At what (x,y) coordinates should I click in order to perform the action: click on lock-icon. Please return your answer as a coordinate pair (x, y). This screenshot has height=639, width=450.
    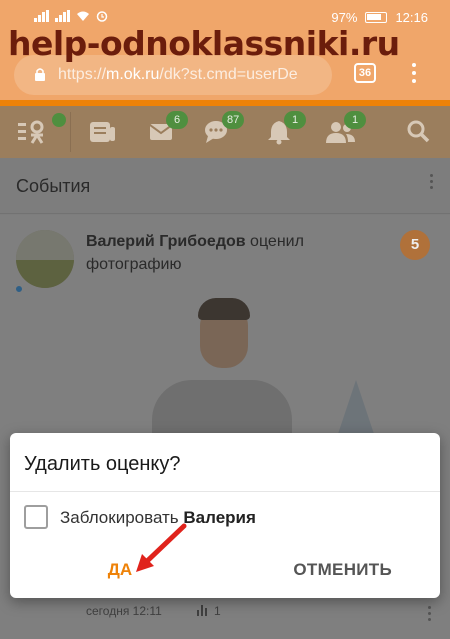
    Looking at the image, I should click on (40, 74).